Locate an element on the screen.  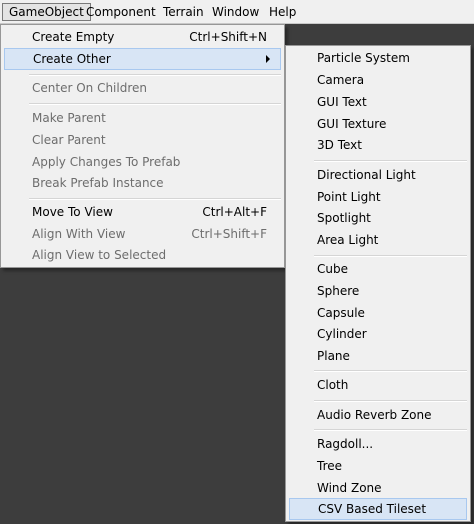
menu-window: Window is located at coordinates (235, 12).